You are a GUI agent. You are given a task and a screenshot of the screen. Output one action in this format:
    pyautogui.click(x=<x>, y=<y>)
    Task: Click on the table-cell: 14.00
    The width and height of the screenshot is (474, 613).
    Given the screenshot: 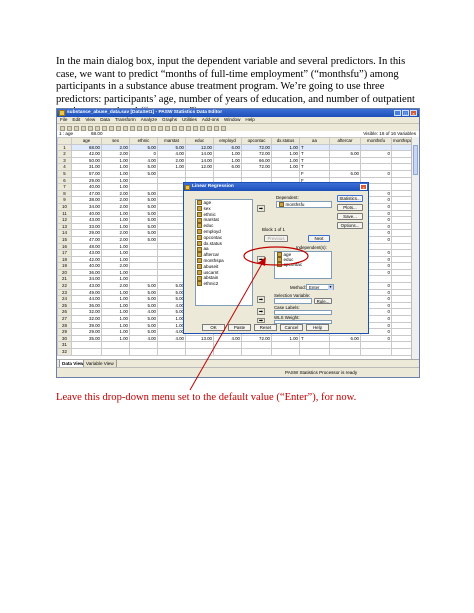 What is the action you would take?
    pyautogui.click(x=199, y=160)
    